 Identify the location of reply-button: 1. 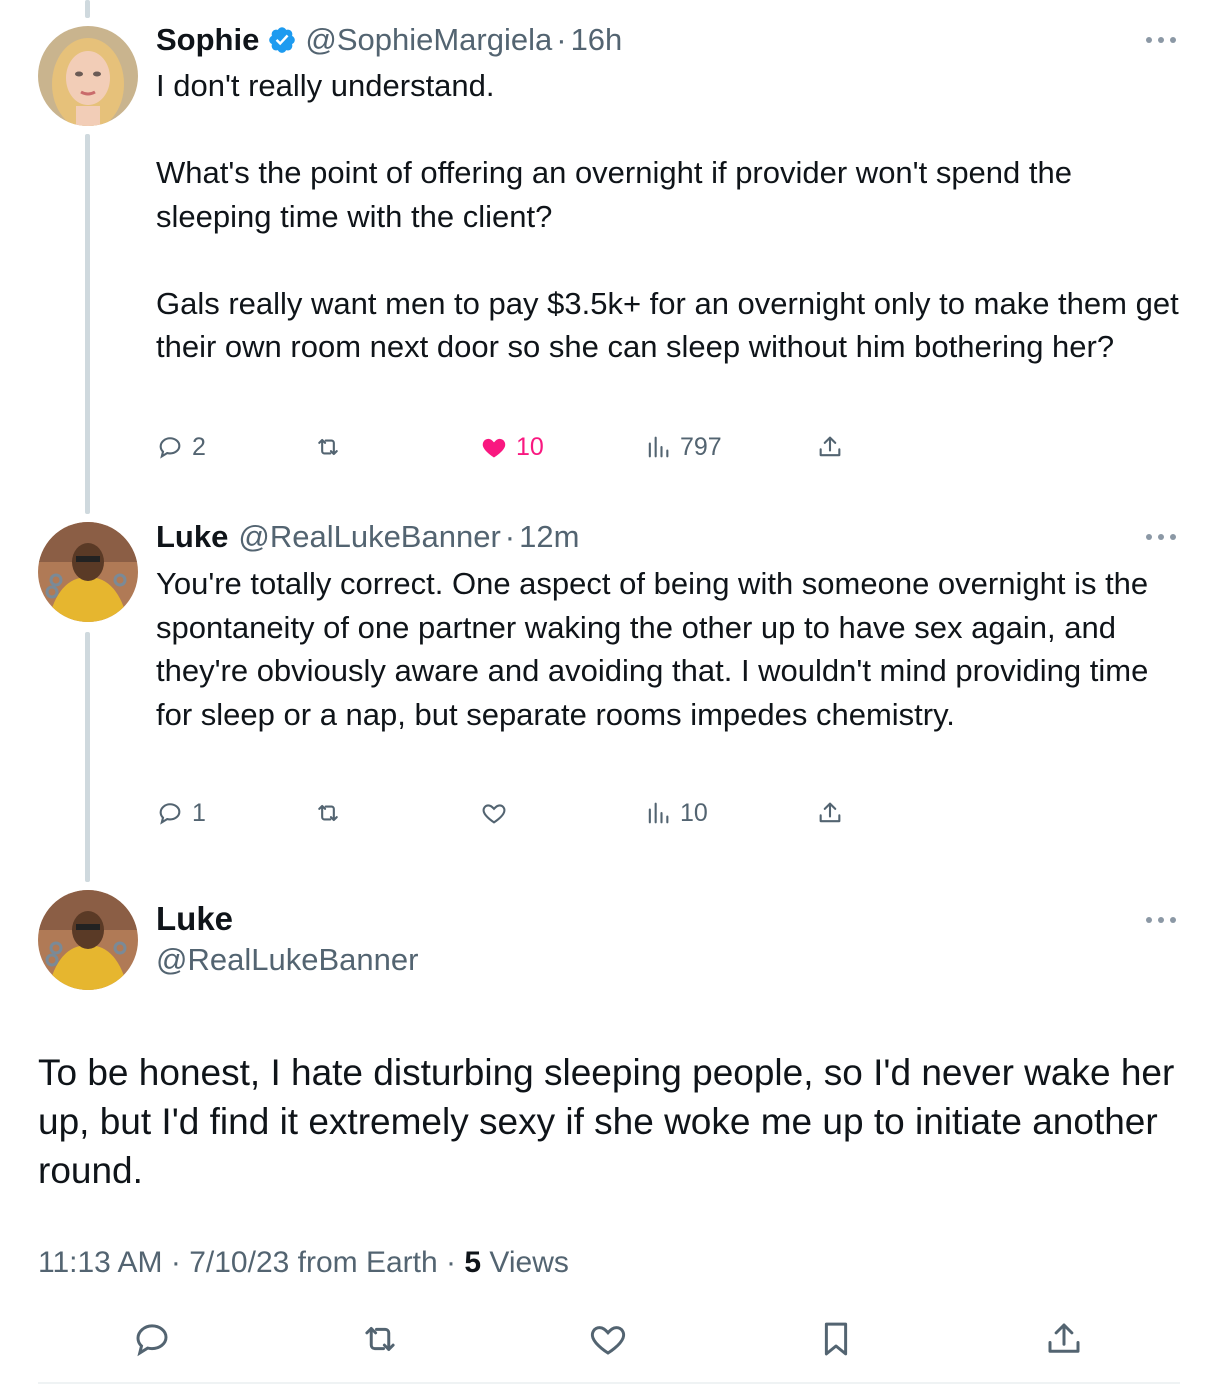
(181, 813).